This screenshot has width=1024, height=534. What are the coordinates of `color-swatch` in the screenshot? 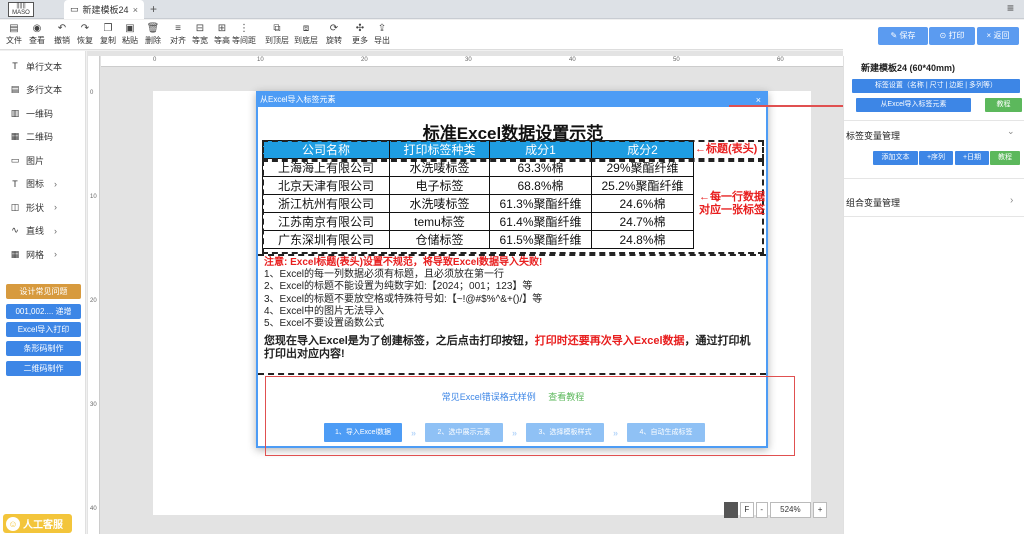 It's located at (731, 510).